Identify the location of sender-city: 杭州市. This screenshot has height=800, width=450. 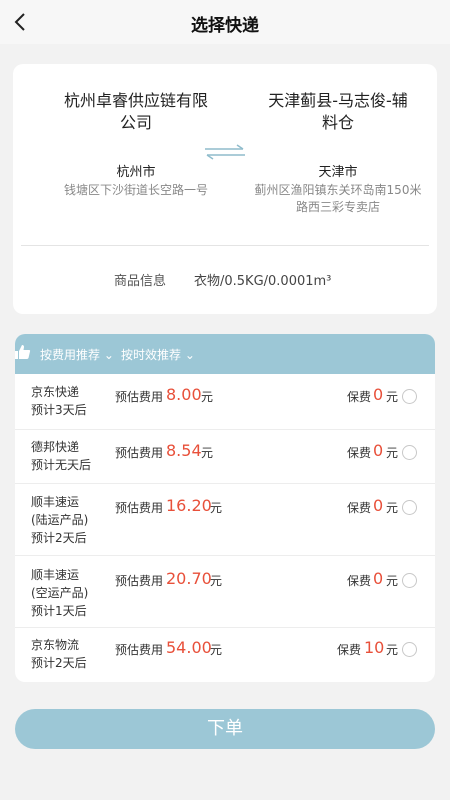
(136, 172).